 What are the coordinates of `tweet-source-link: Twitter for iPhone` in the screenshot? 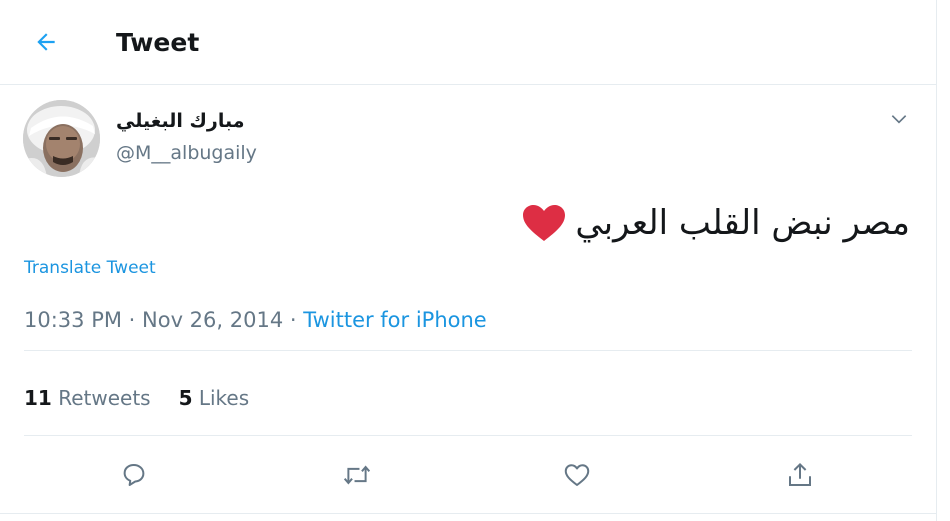 It's located at (395, 320).